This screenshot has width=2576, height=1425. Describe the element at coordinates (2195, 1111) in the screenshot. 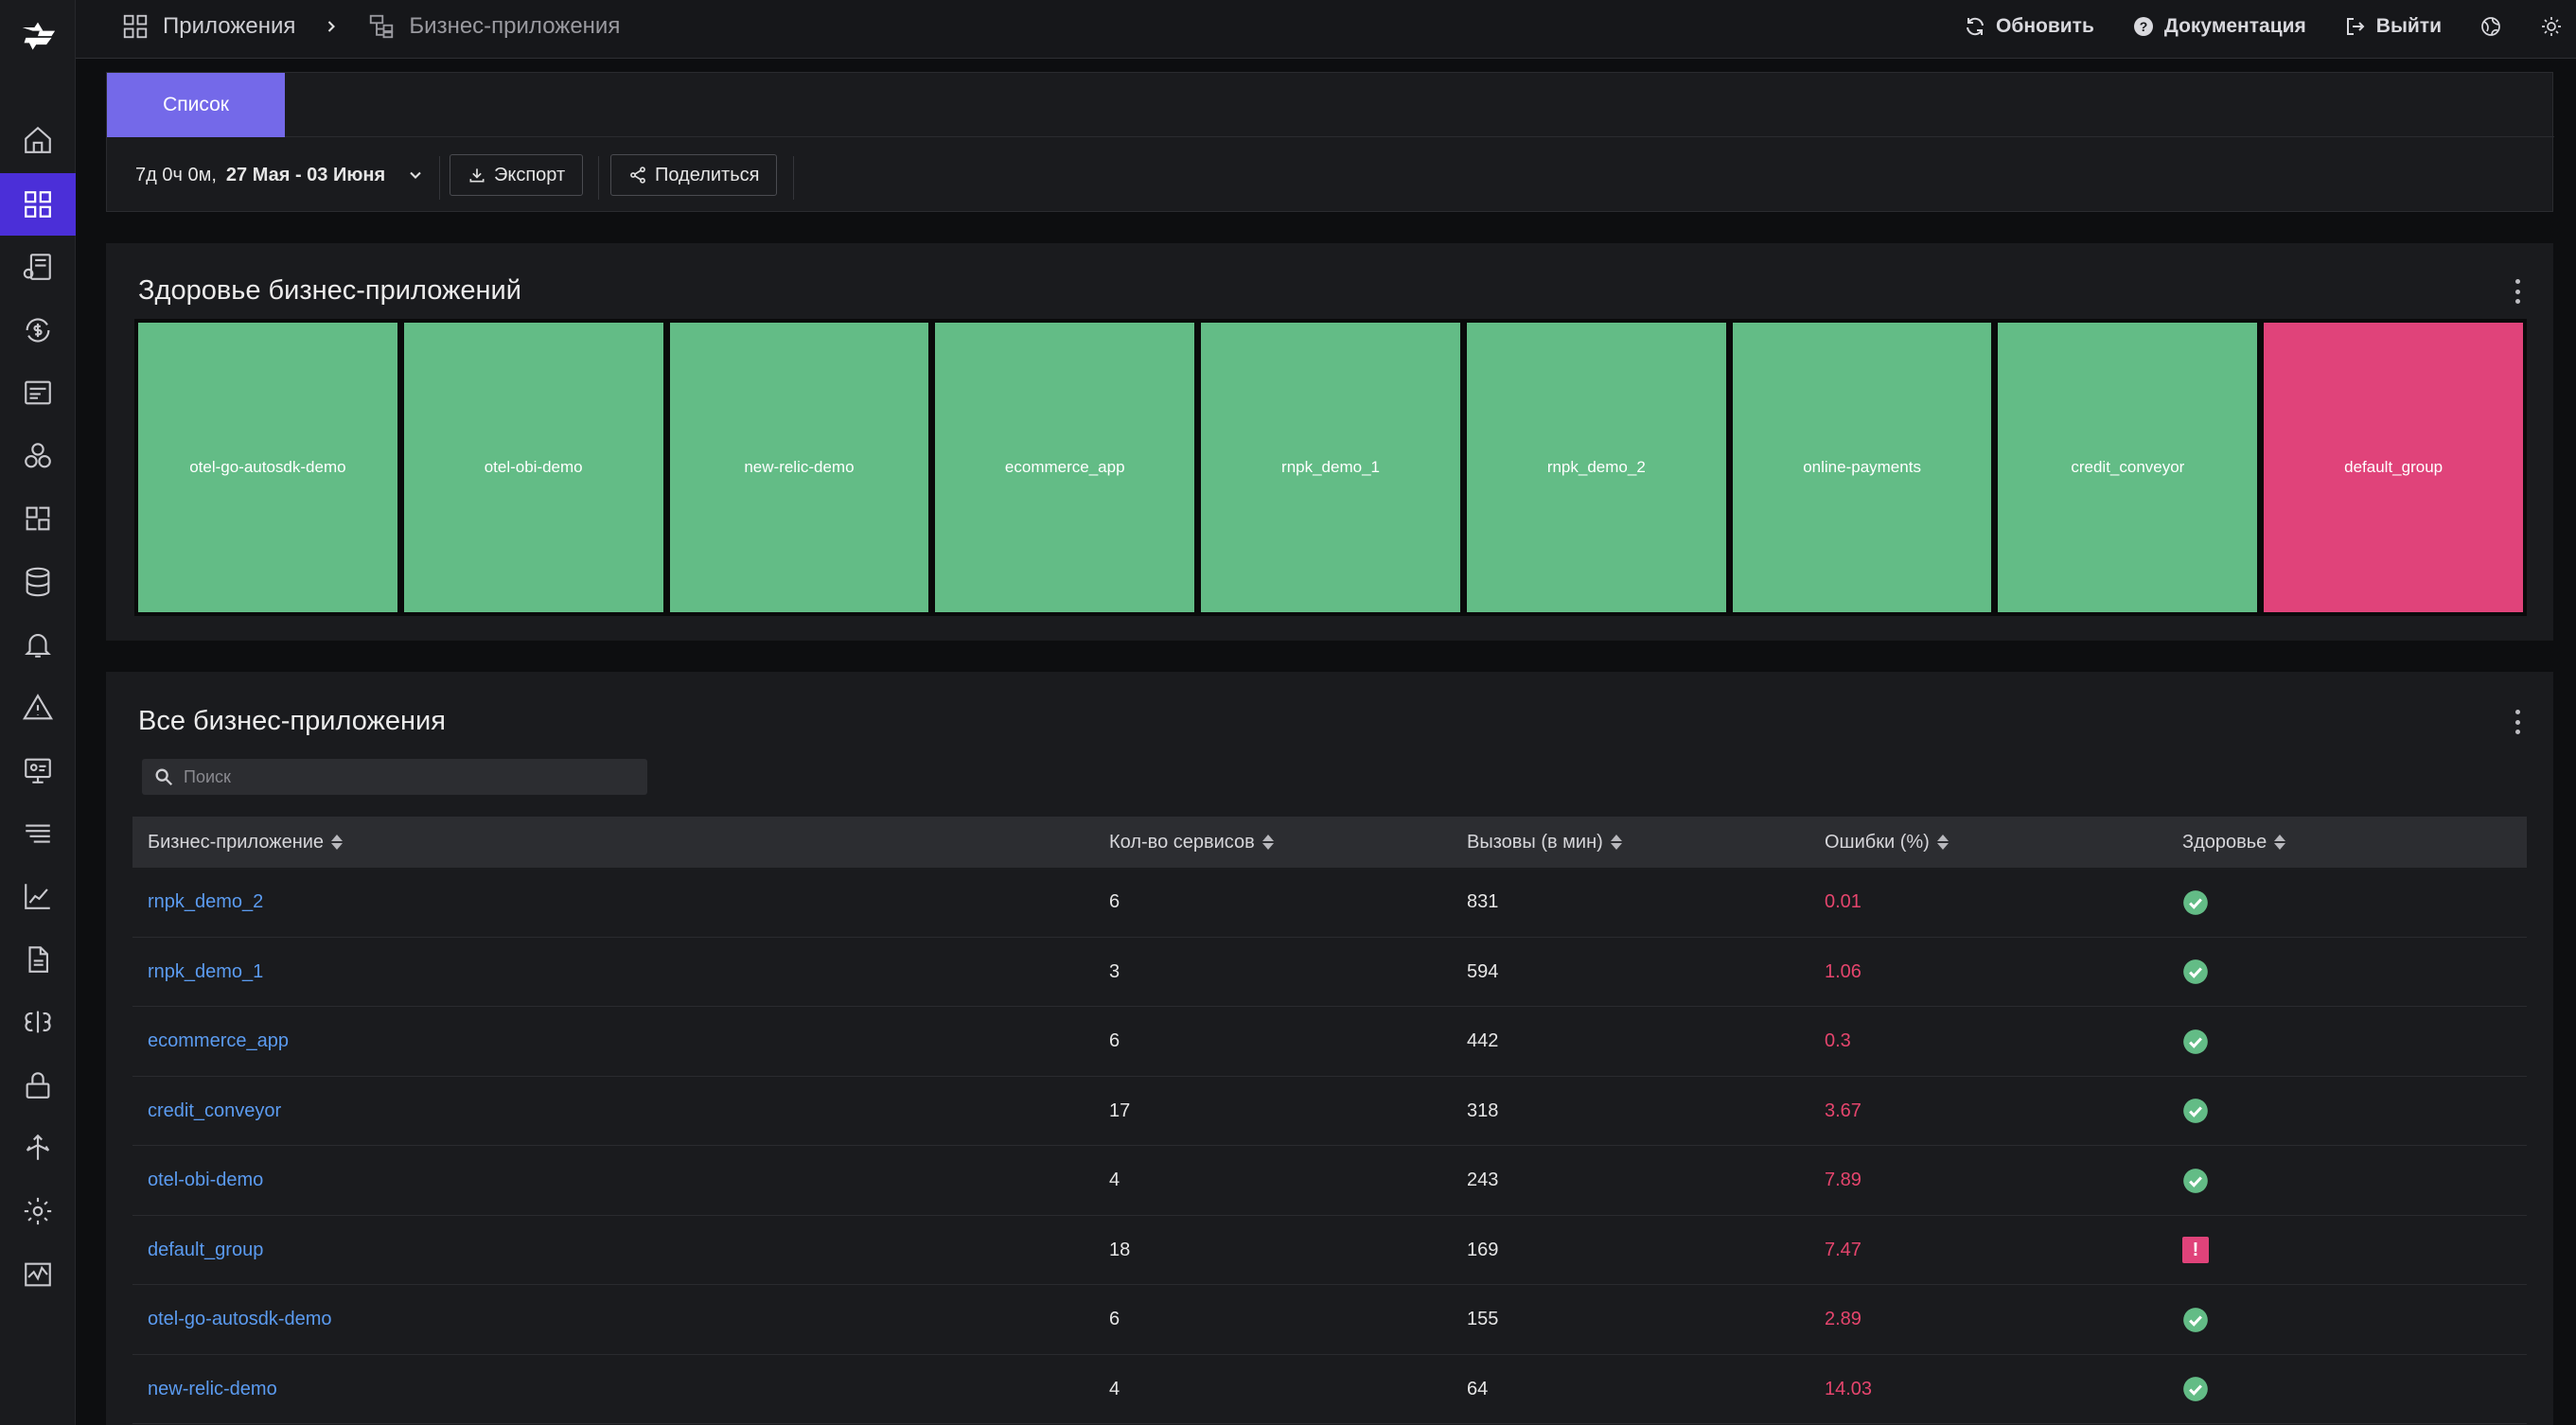

I see `health-cell` at that location.